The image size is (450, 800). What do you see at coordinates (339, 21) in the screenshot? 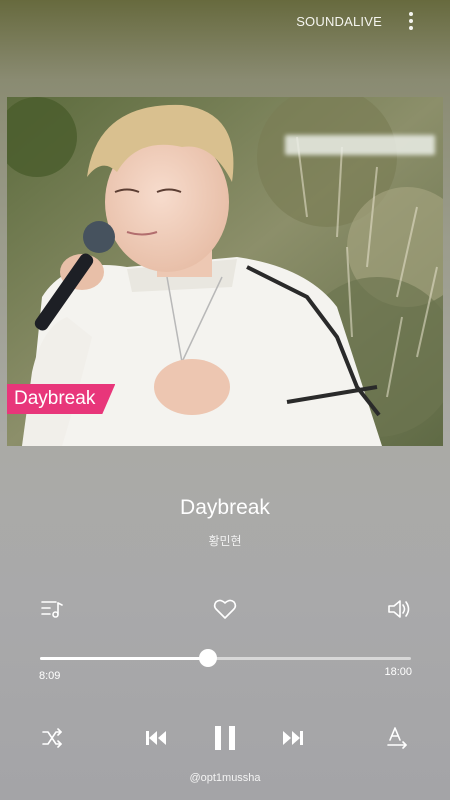
I see `brand-label: SOUNDALIVE` at bounding box center [339, 21].